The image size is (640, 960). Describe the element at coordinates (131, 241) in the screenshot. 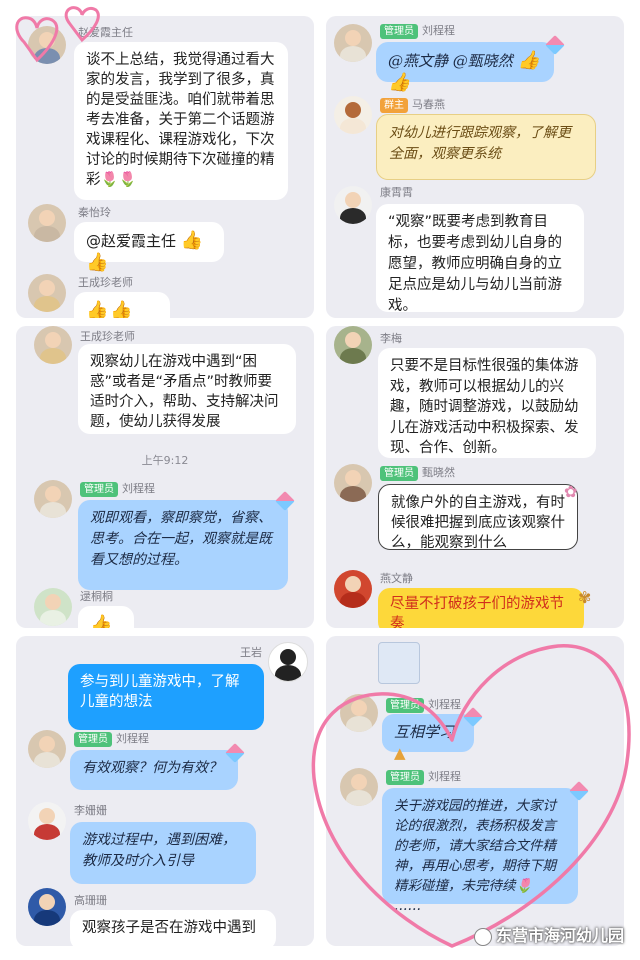

I see `message-text: @赵爱霞主任` at that location.